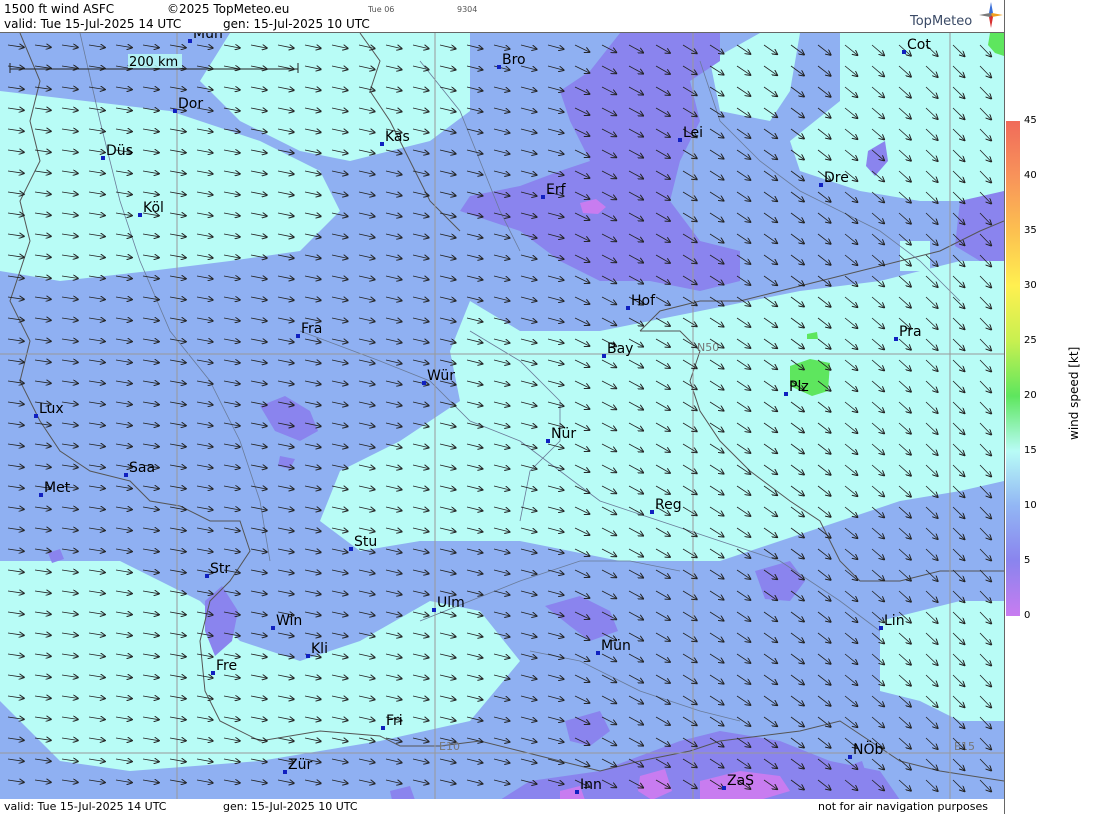 This screenshot has width=1095, height=814. I want to click on city-label: Dor, so click(190, 104).